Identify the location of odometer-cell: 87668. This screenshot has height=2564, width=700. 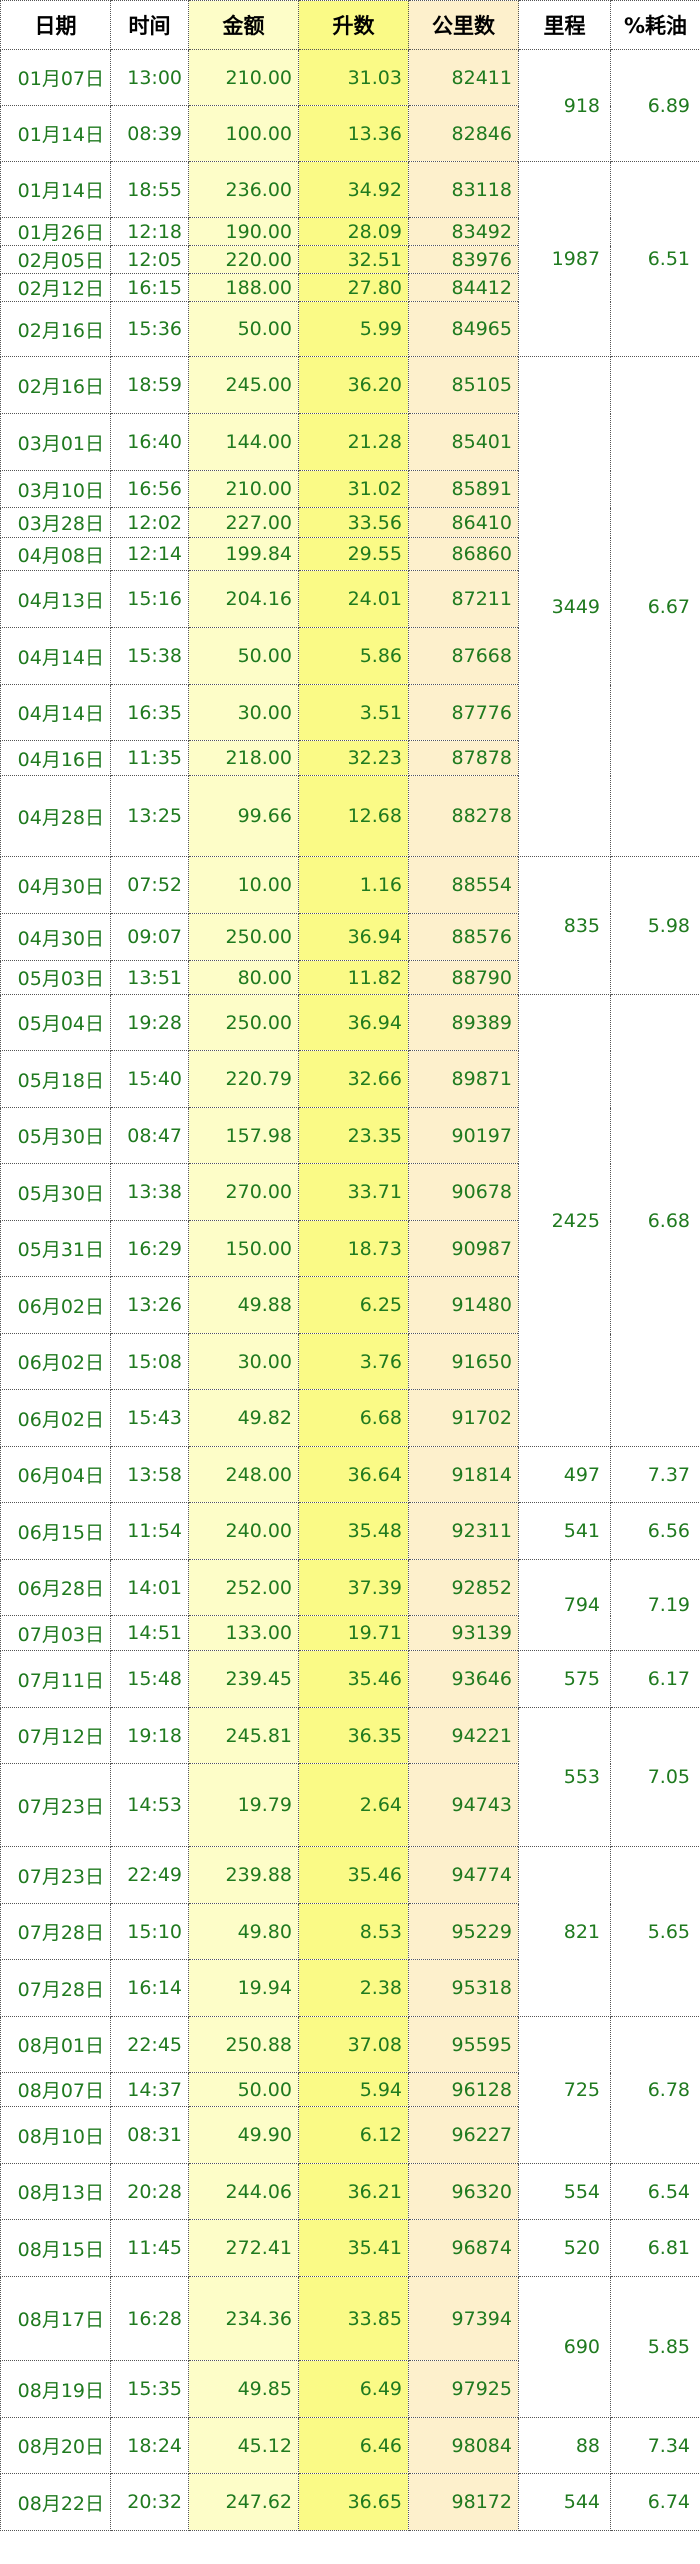
(463, 656).